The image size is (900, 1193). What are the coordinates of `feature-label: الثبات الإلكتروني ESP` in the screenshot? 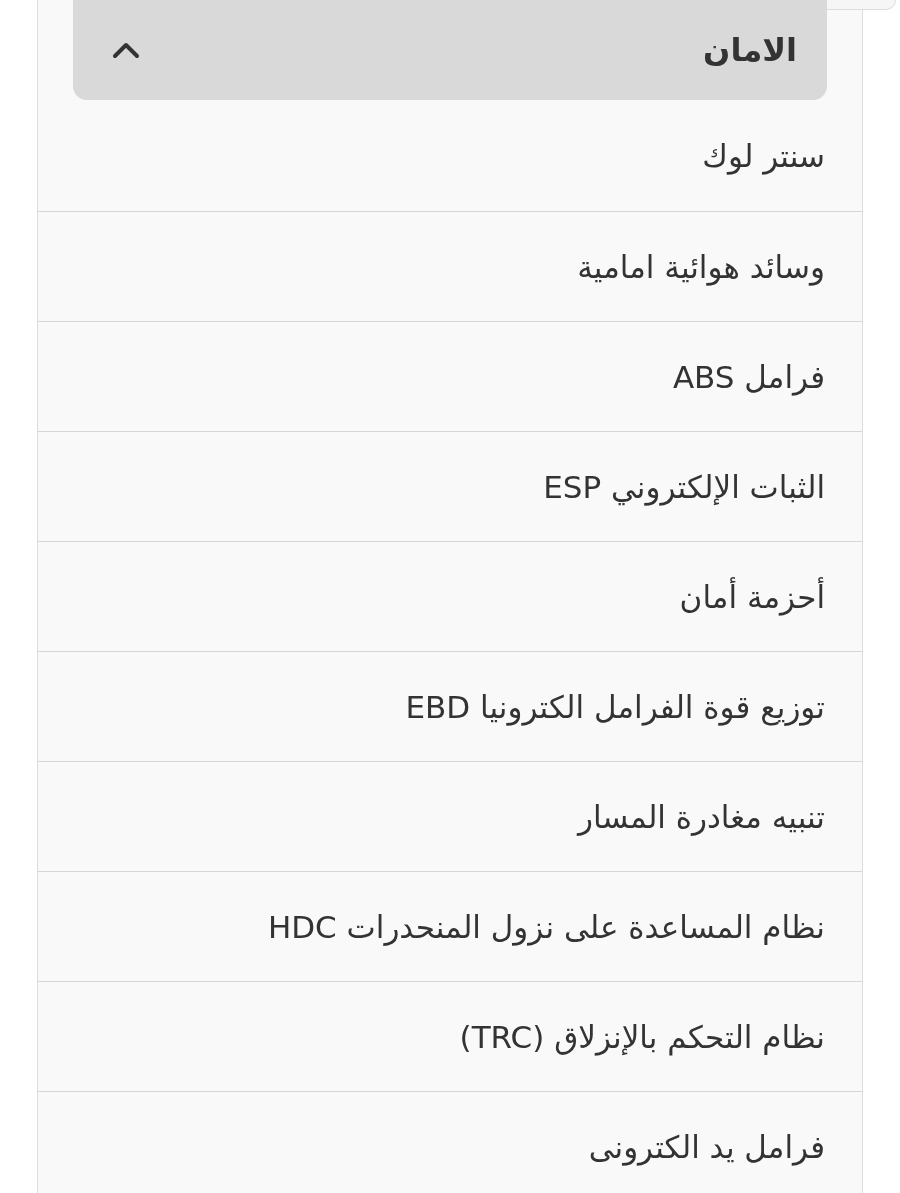 It's located at (684, 486).